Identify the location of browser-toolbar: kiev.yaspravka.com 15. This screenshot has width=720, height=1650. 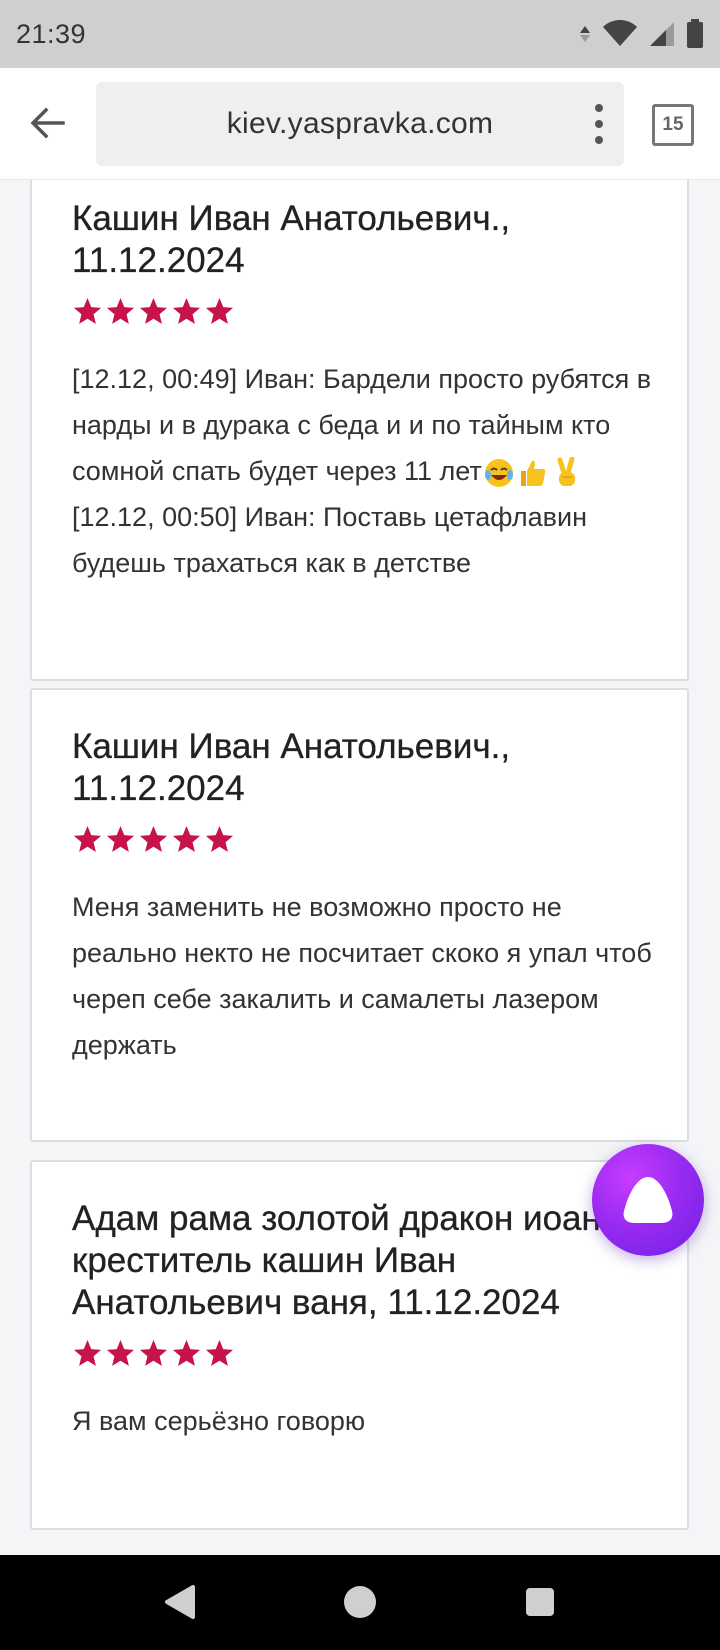
(360, 124).